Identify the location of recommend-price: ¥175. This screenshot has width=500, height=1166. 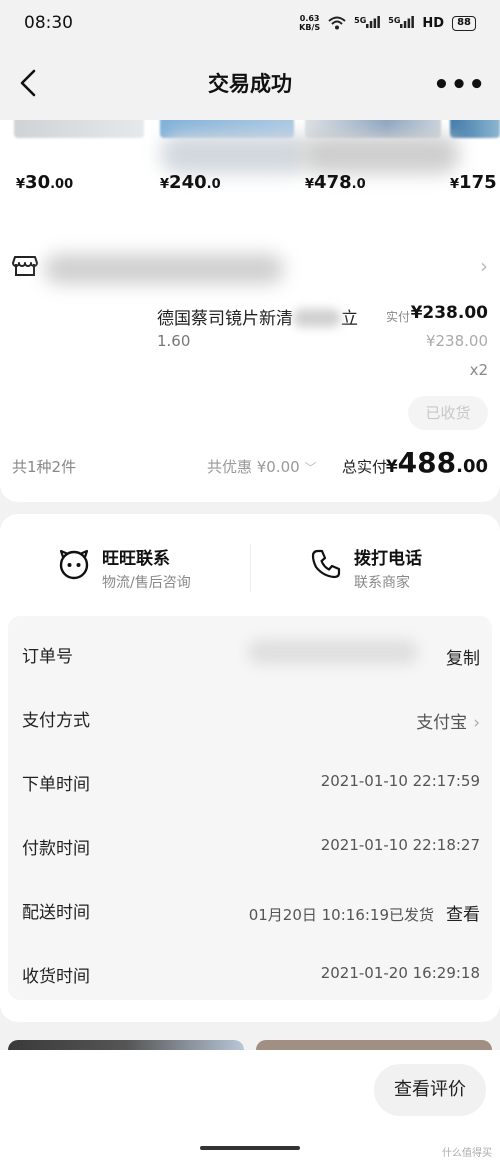
(473, 182).